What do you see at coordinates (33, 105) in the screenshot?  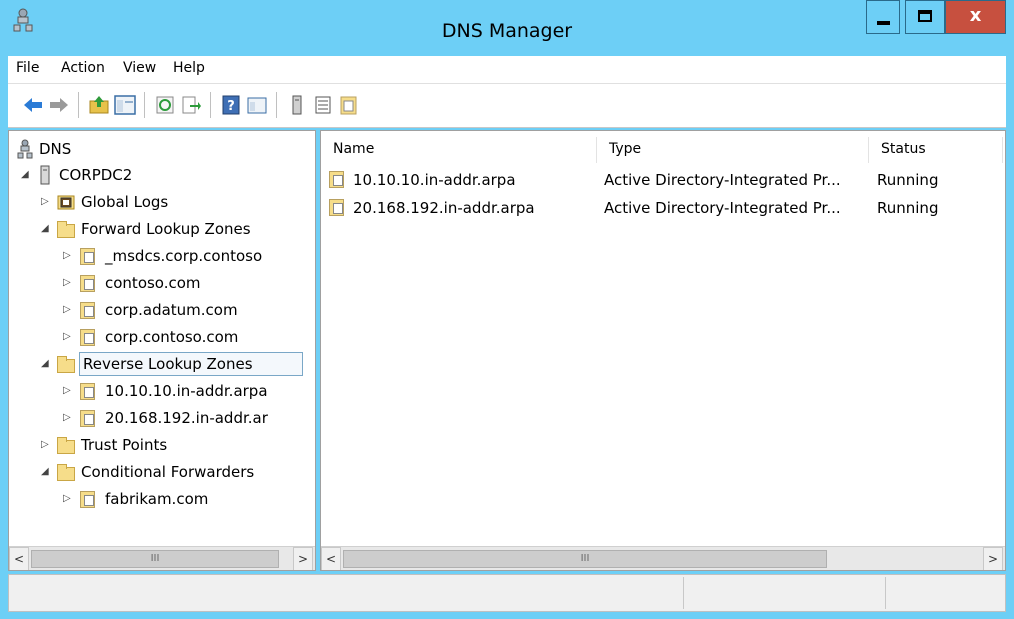 I see `back-icon` at bounding box center [33, 105].